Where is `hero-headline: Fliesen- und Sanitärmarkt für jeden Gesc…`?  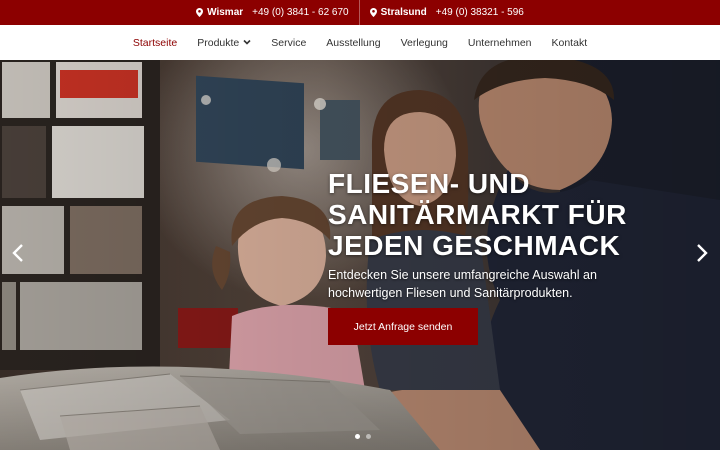
hero-headline: Fliesen- und Sanitärmarkt für jeden Gesc… is located at coordinates (477, 214).